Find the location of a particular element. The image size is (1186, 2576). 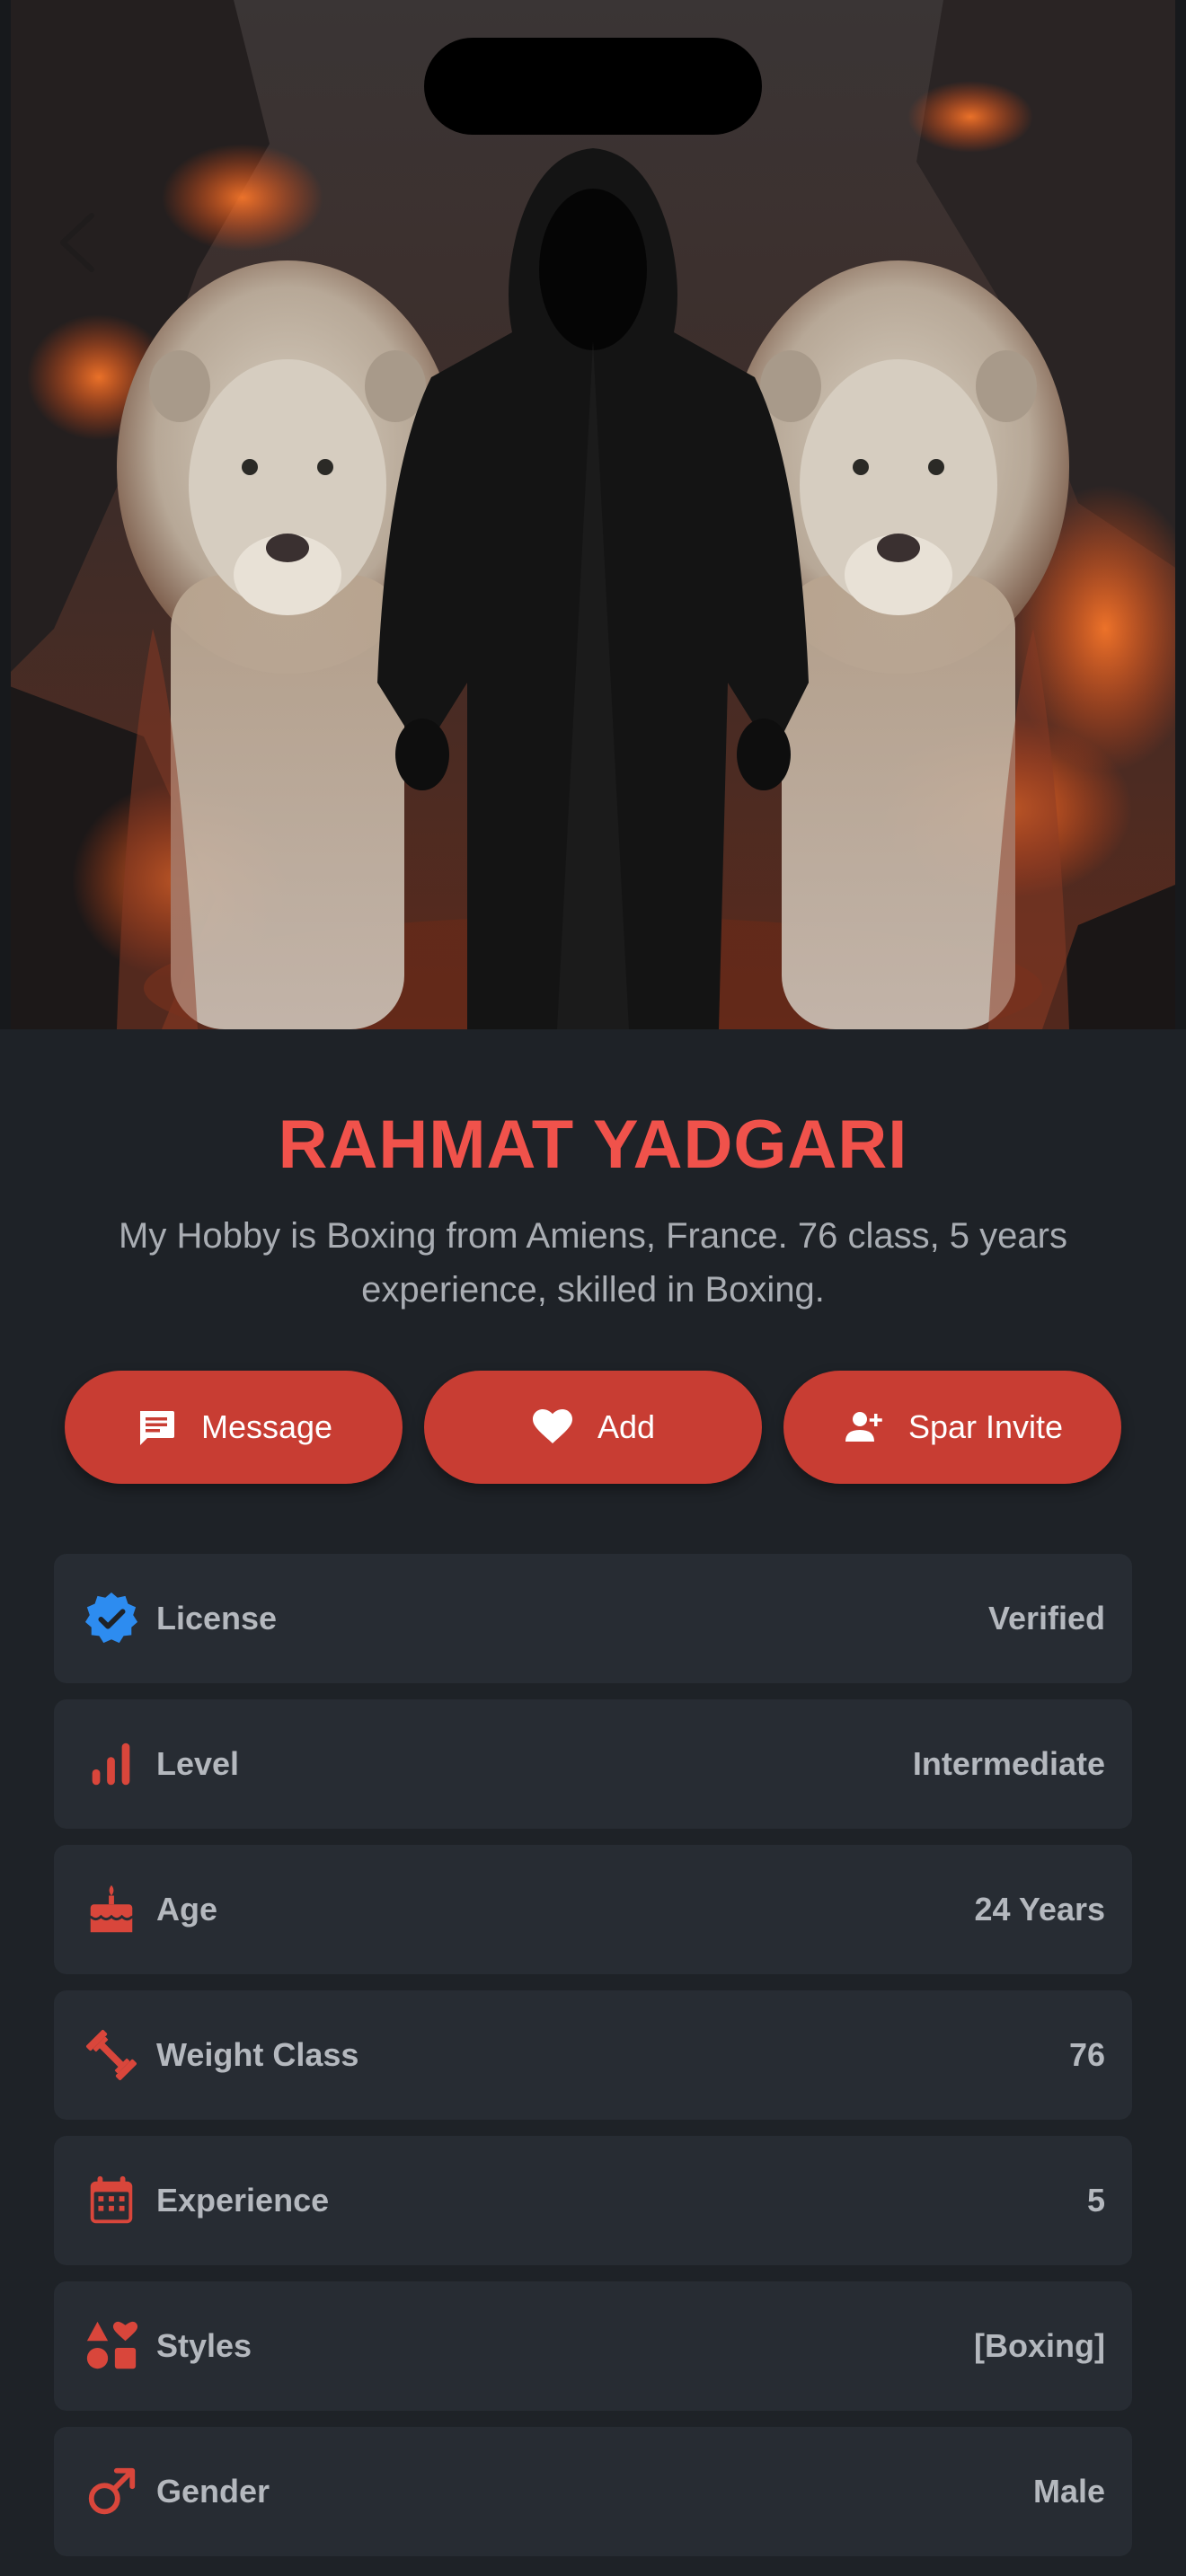

profile-actions: Message Add Spar Invite is located at coordinates (593, 1427).